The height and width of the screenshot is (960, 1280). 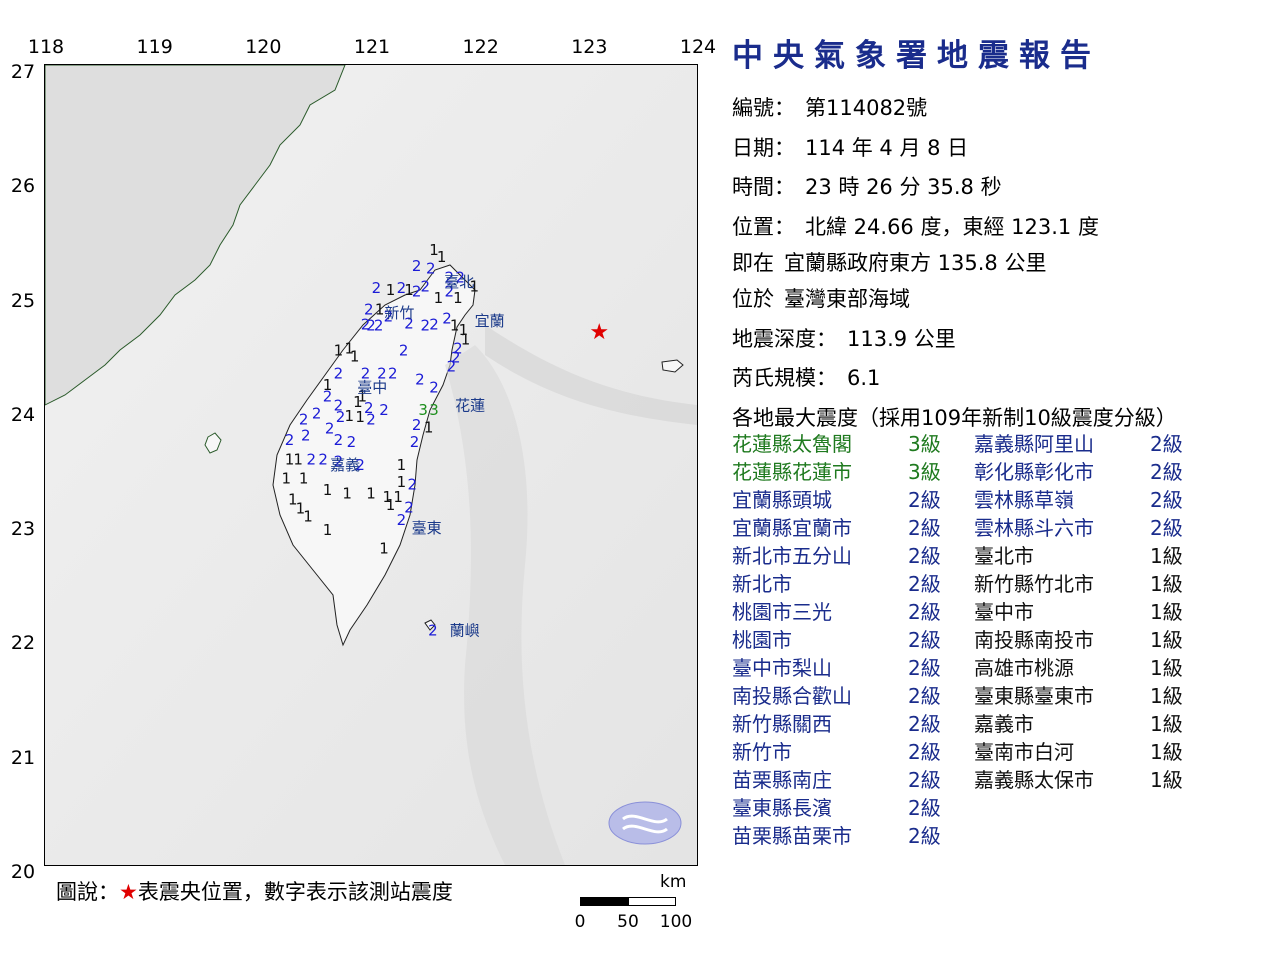 What do you see at coordinates (399, 313) in the screenshot?
I see `place-label: 新竹` at bounding box center [399, 313].